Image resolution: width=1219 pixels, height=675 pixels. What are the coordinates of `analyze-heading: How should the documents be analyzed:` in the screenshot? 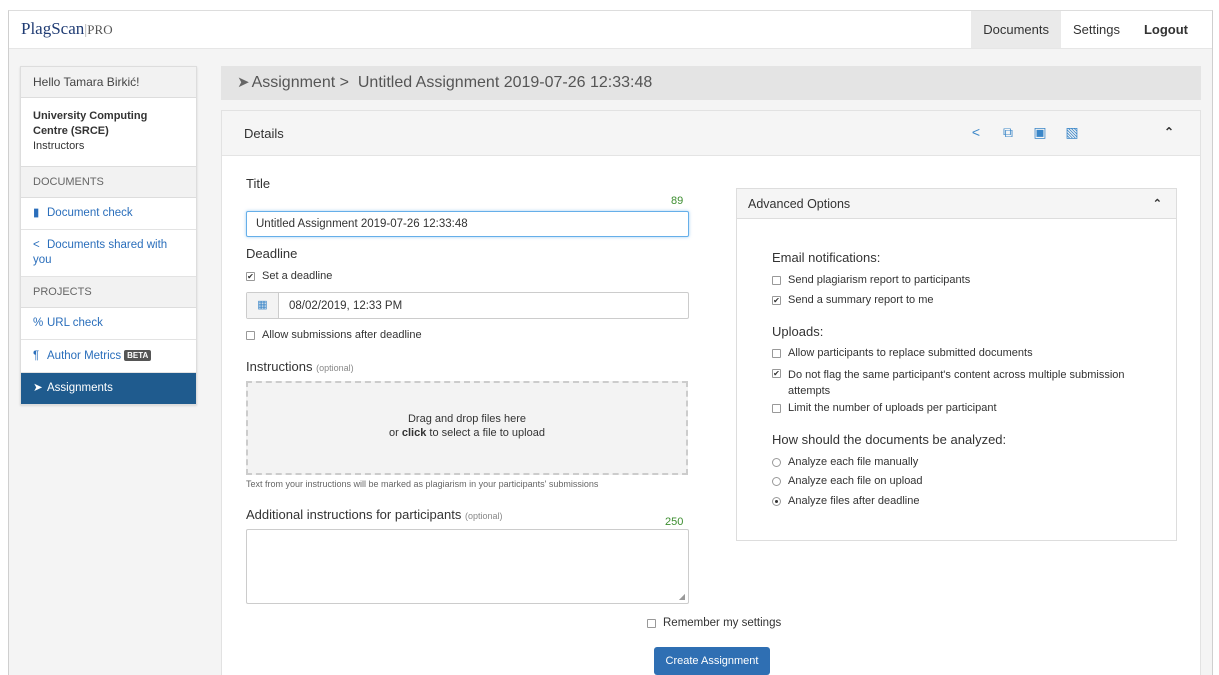 It's located at (889, 439).